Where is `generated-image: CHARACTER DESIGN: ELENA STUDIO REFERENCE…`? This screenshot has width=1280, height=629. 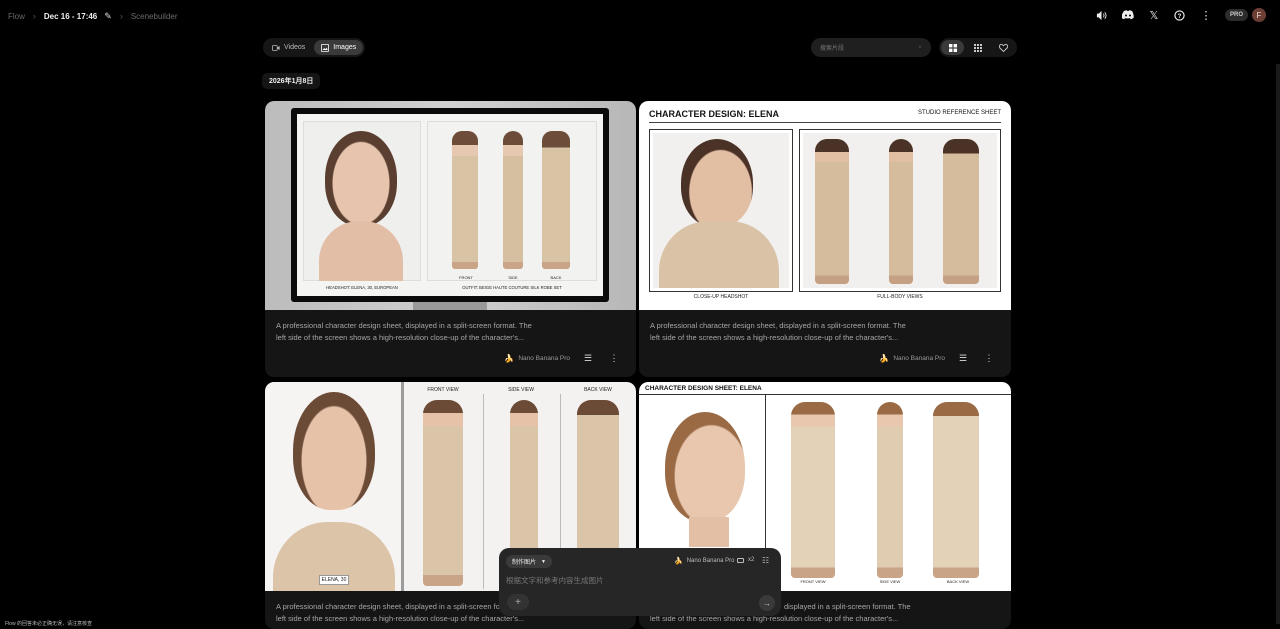 generated-image: CHARACTER DESIGN: ELENA STUDIO REFERENCE… is located at coordinates (825, 205).